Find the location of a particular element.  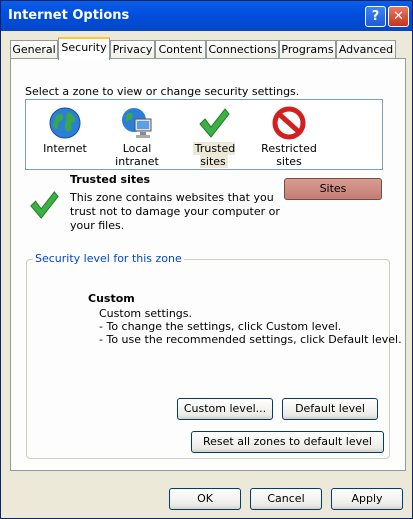

zone-trusted-sites: Trusted sites is located at coordinates (214, 135).